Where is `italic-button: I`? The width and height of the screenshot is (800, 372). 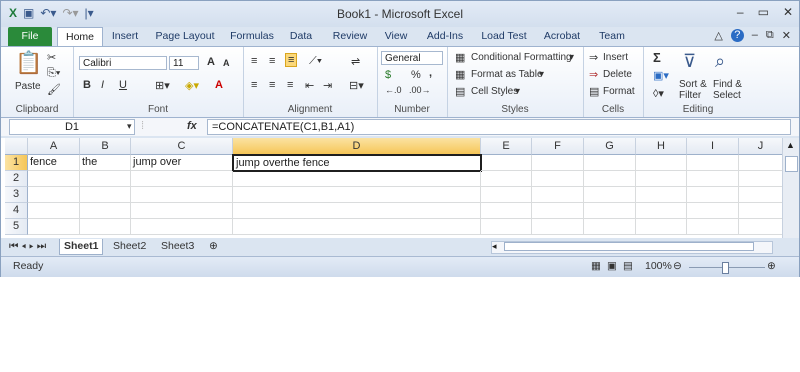
italic-button: I is located at coordinates (102, 85).